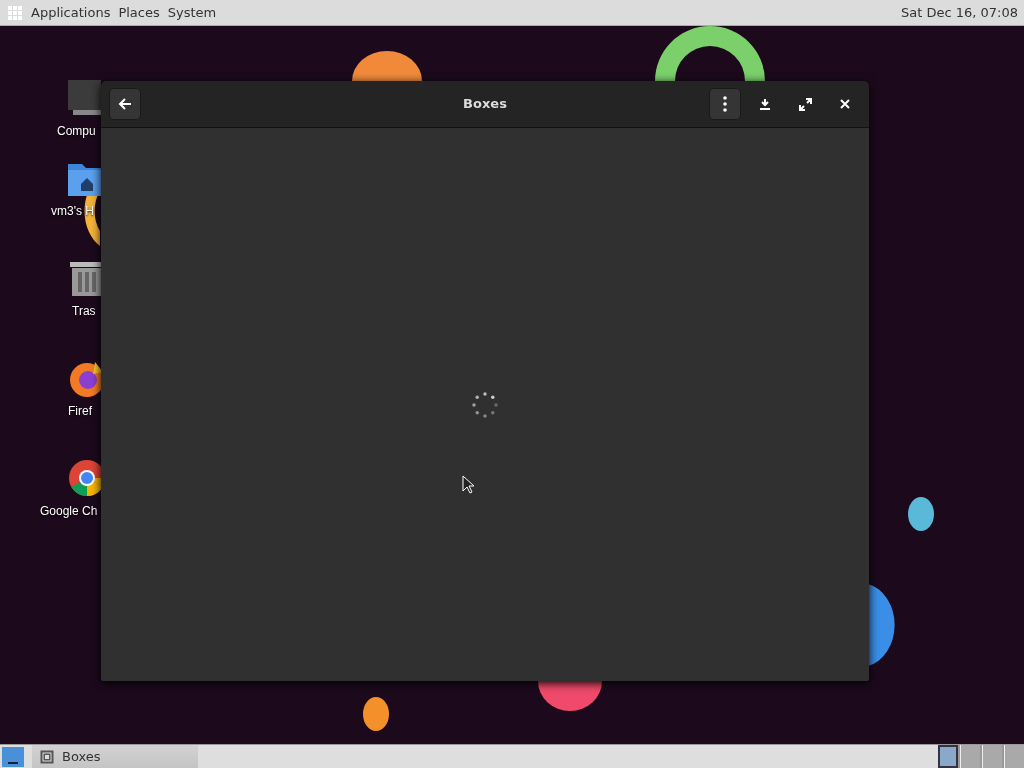 The height and width of the screenshot is (768, 1024). I want to click on monitor-icon, so click(84, 98).